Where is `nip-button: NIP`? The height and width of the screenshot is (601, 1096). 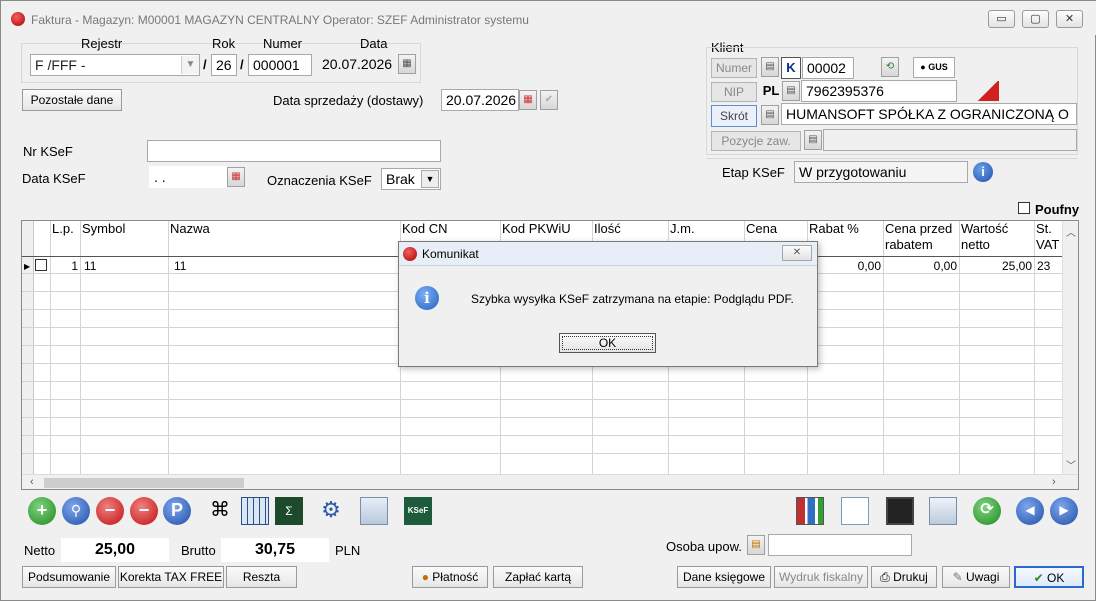 nip-button: NIP is located at coordinates (734, 92).